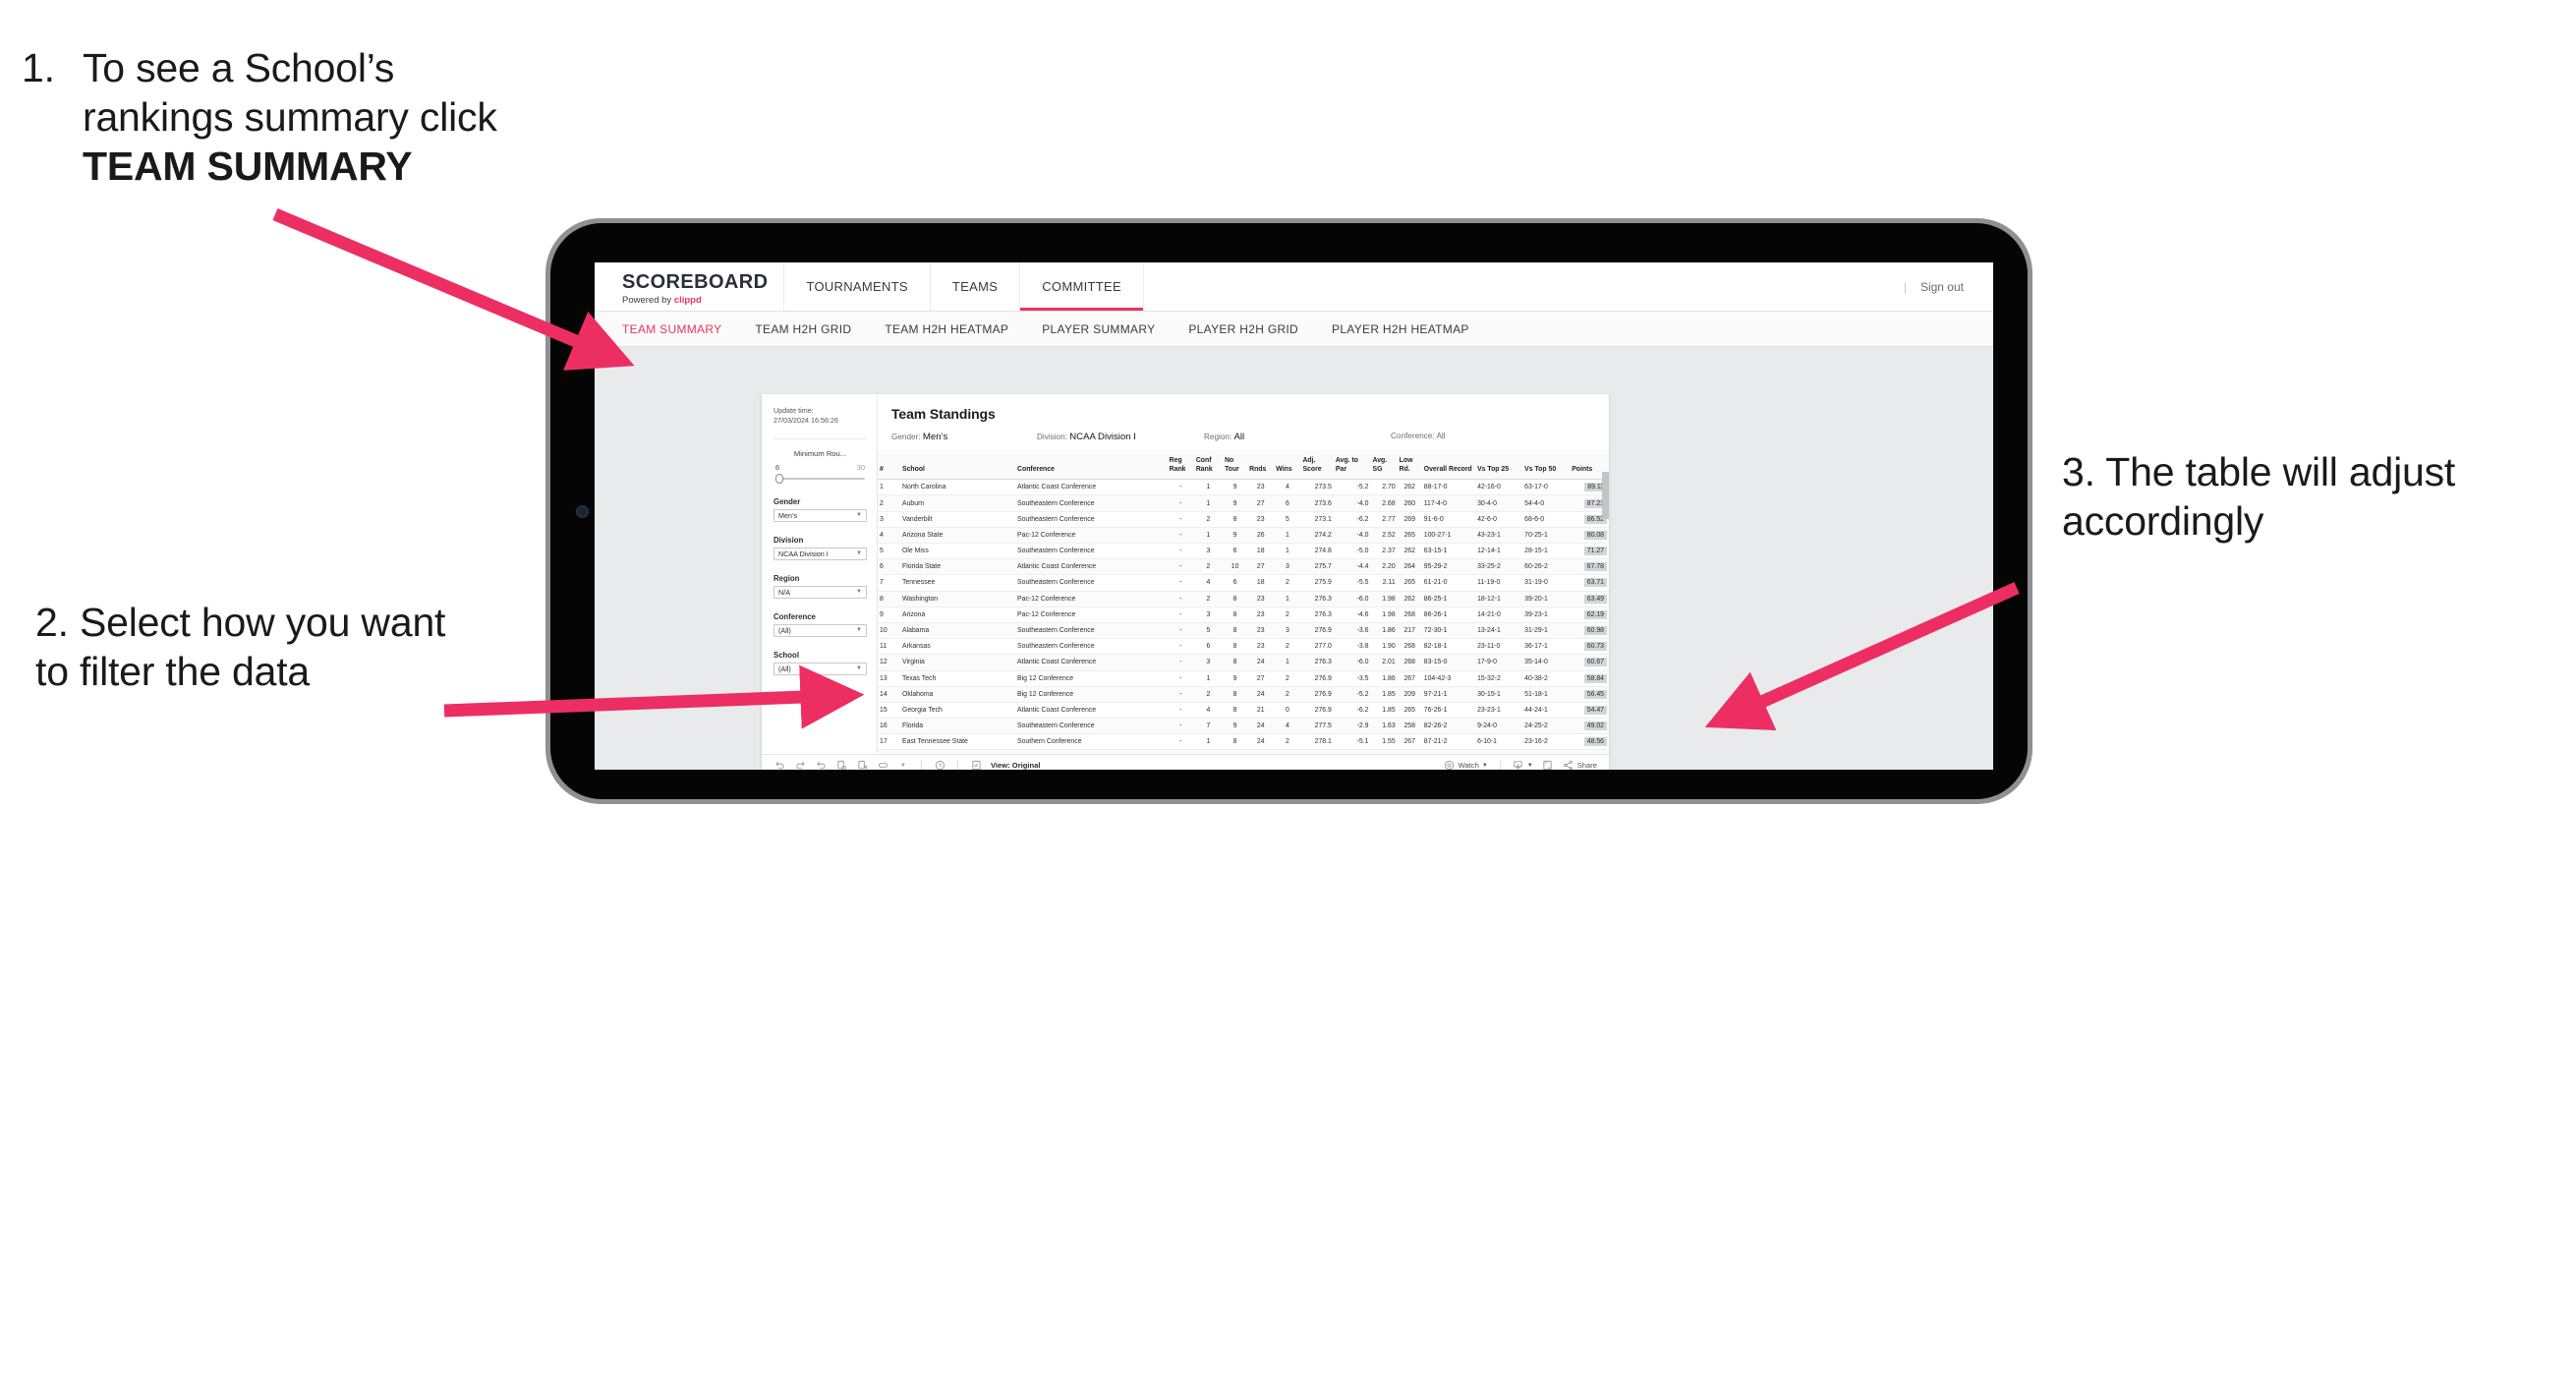 The height and width of the screenshot is (1386, 2576). I want to click on brand-logo: SCOREBOARD Powered by clippd, so click(690, 286).